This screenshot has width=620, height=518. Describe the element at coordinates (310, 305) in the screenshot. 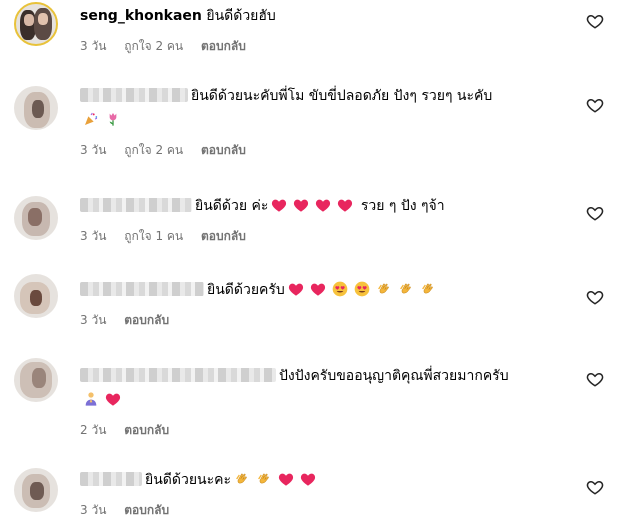

I see `comment-item: ยินดีด้วยครับ 3 วัน ตอบกลับ` at that location.